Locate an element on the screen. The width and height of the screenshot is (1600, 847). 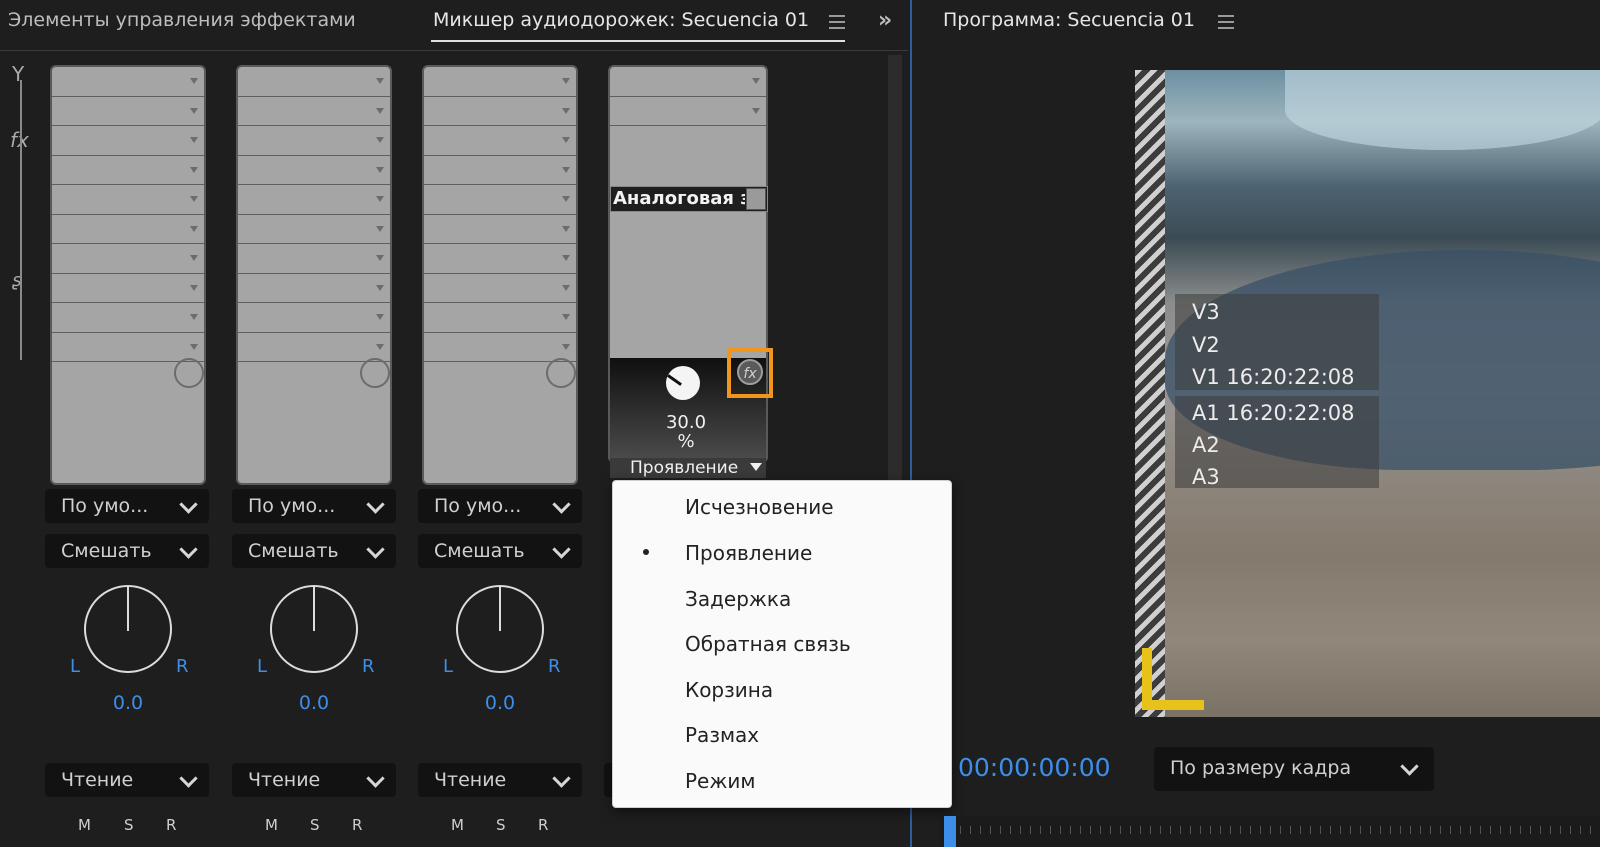
send-knob-ch1 is located at coordinates (189, 373).